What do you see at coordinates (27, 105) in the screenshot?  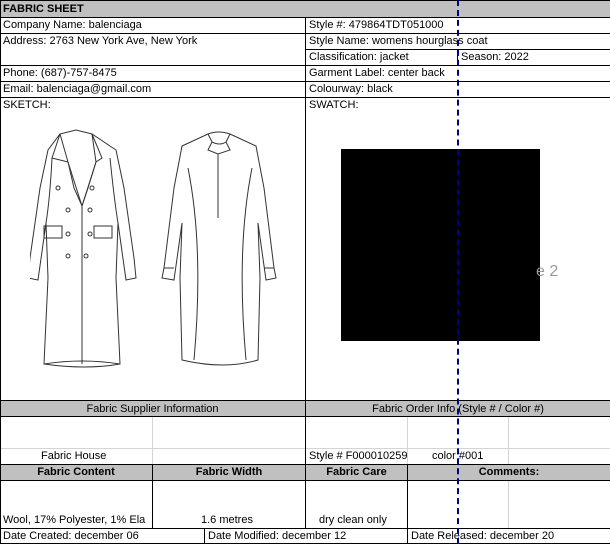 I see `sketch-label: SKETCH:` at bounding box center [27, 105].